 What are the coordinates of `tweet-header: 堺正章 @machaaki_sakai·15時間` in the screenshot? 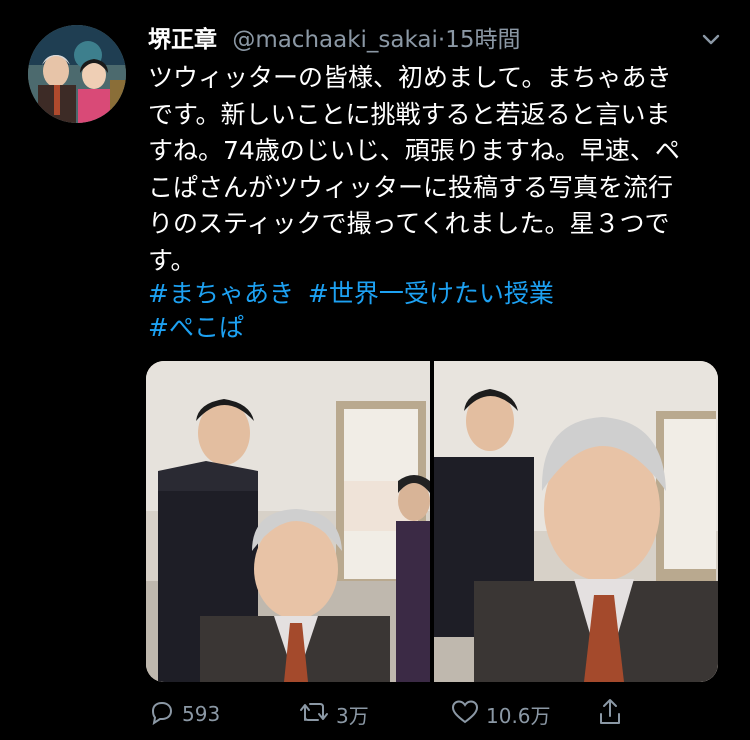 It's located at (334, 40).